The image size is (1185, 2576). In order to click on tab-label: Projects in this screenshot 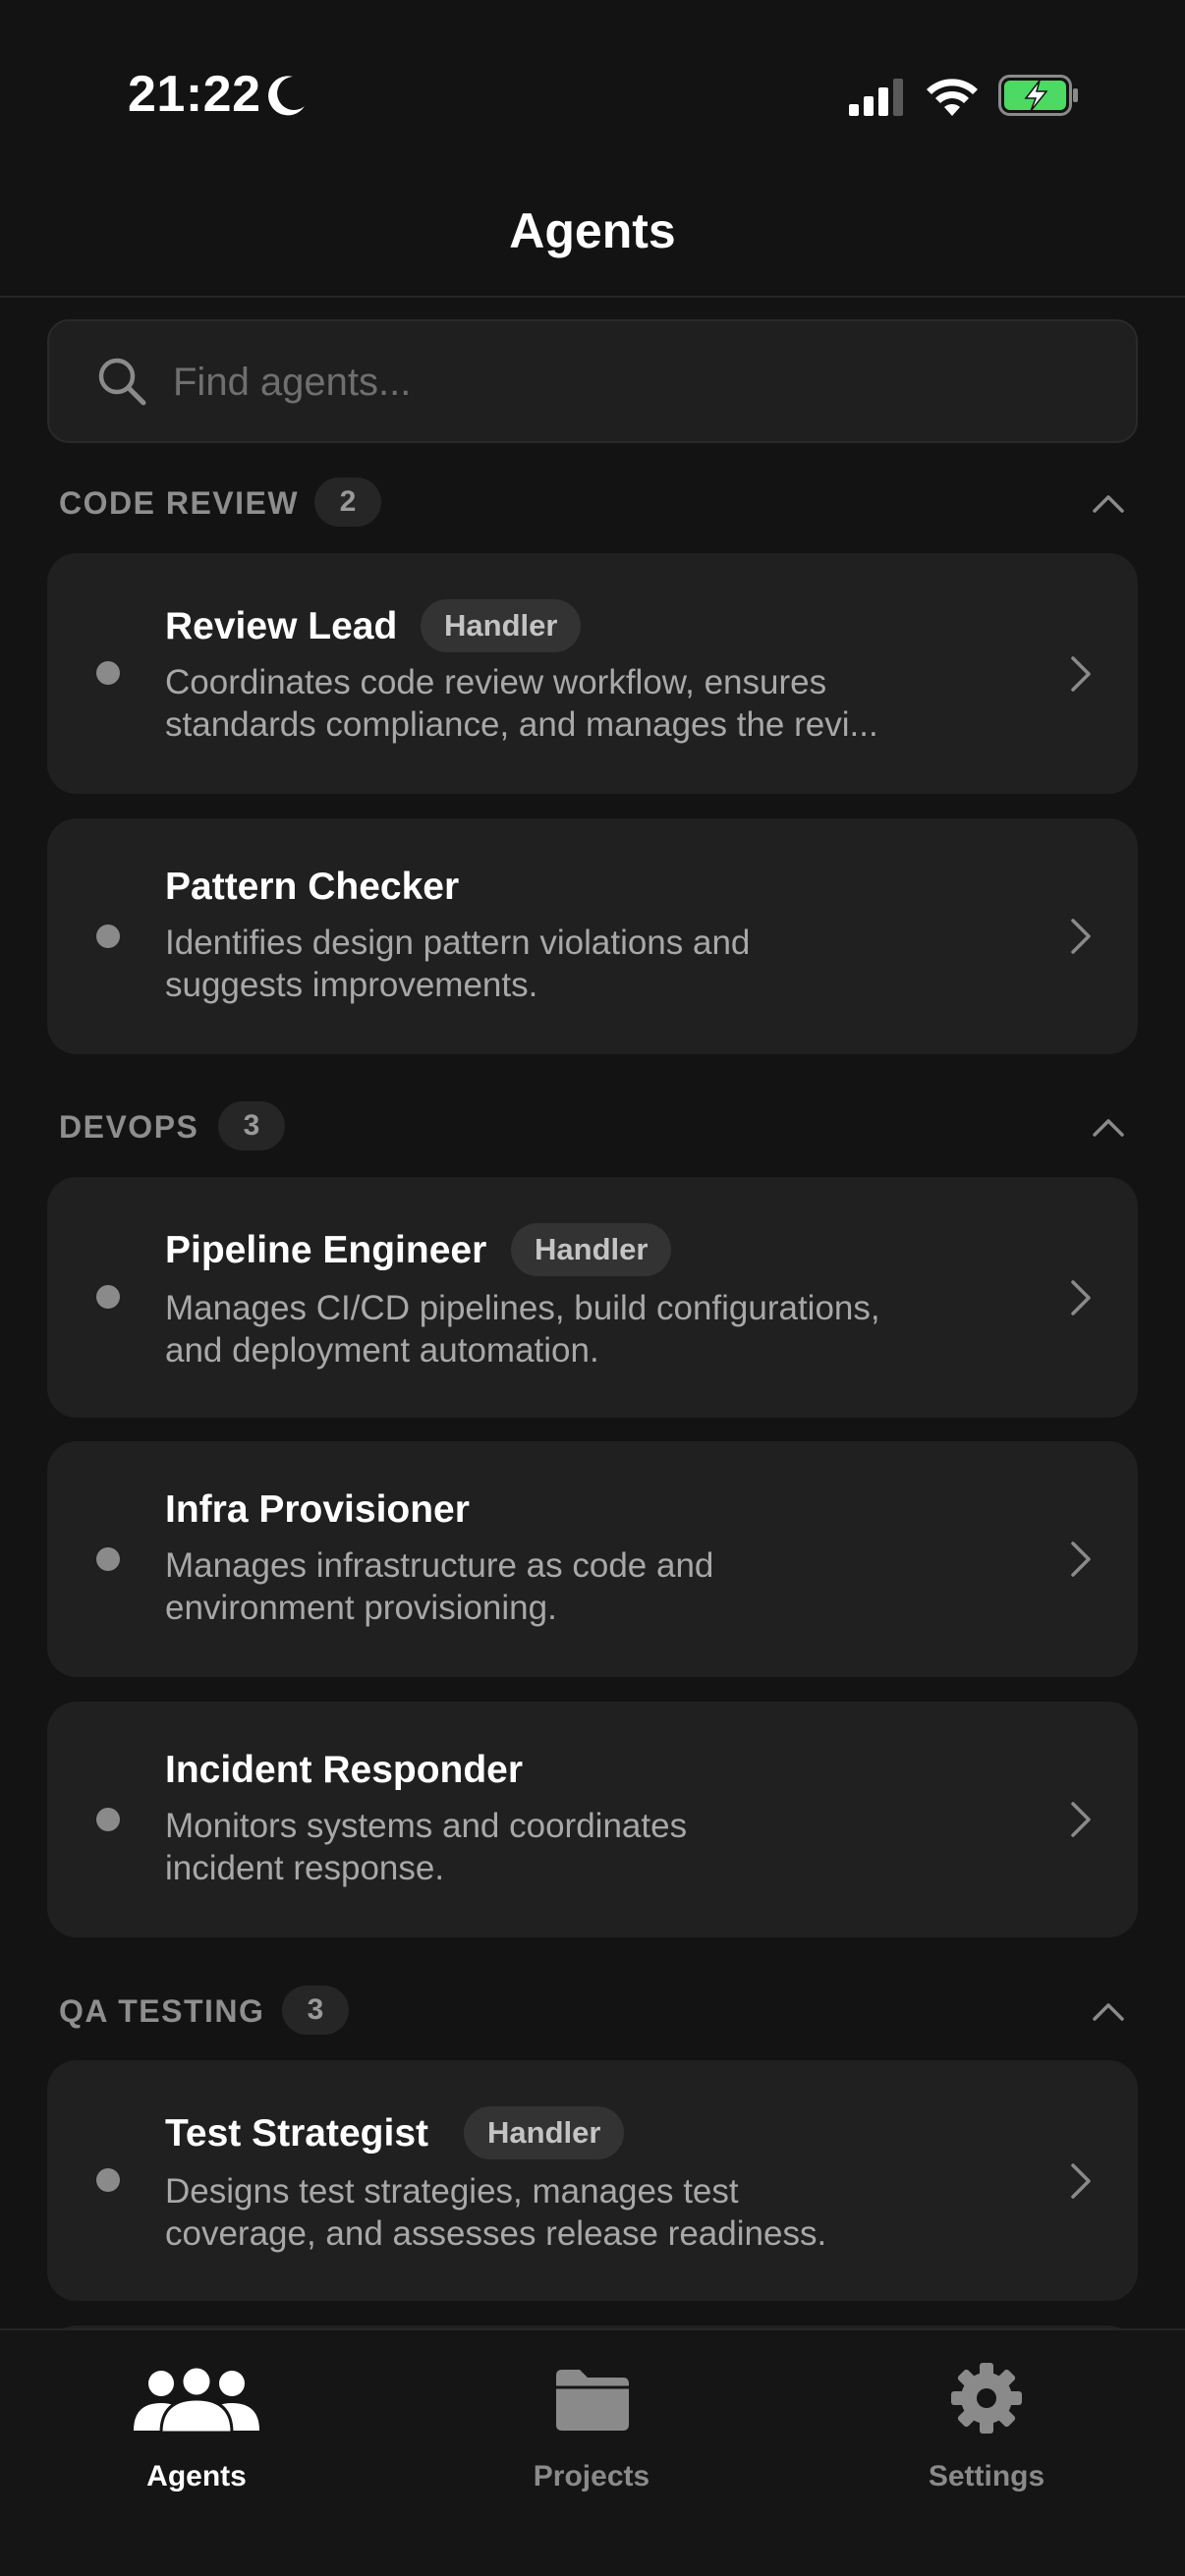, I will do `click(592, 2476)`.